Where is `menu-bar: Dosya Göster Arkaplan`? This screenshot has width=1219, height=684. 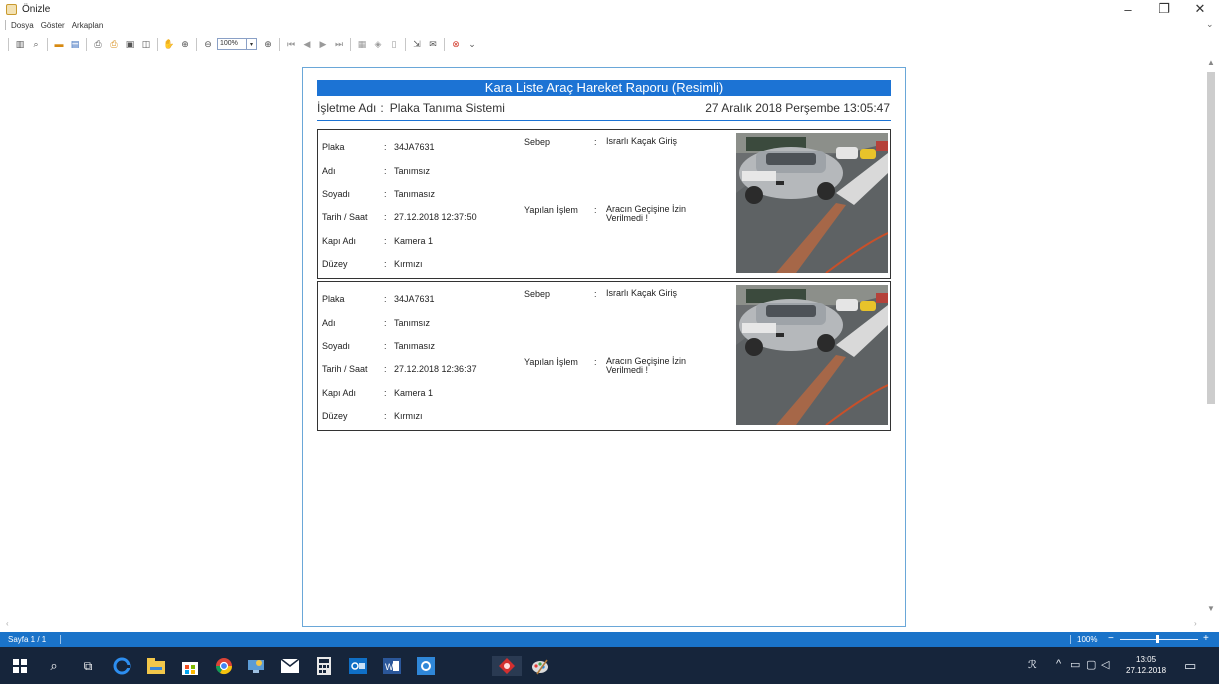 menu-bar: Dosya Göster Arkaplan is located at coordinates (55, 25).